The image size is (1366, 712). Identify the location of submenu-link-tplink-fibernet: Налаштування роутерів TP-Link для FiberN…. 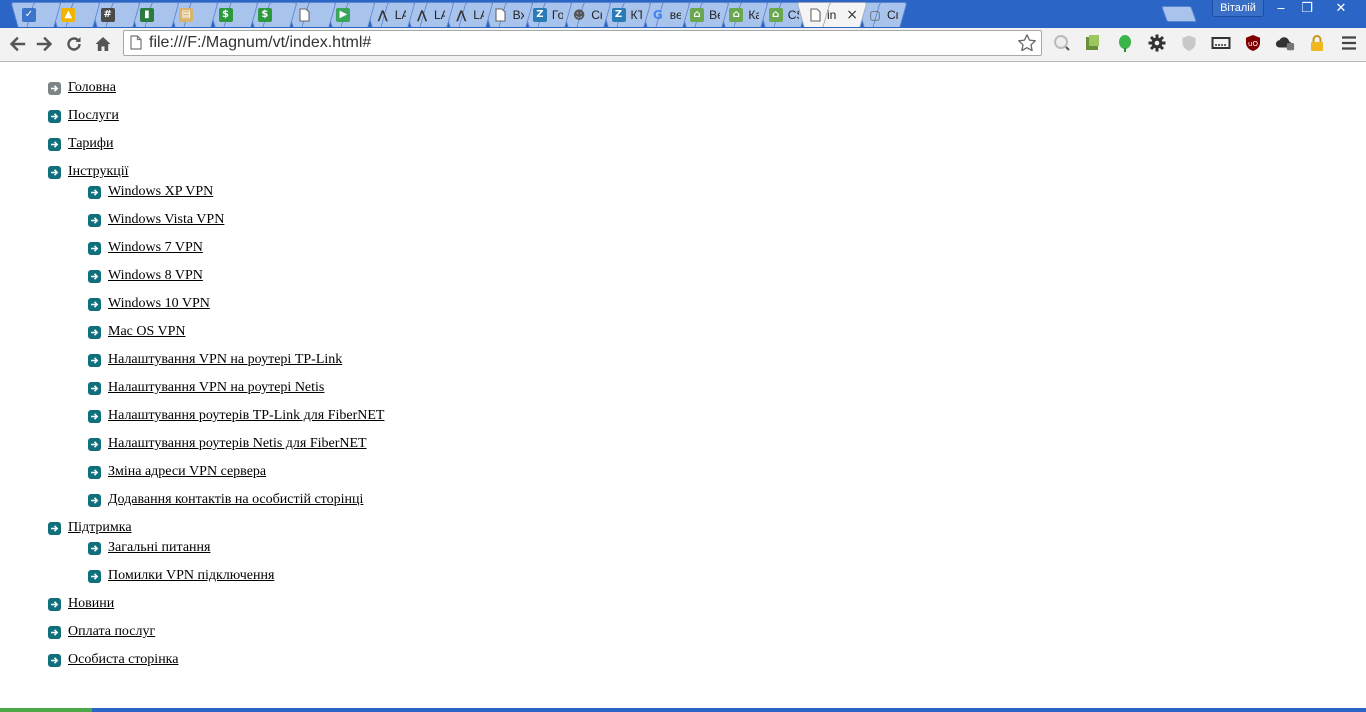
(246, 416).